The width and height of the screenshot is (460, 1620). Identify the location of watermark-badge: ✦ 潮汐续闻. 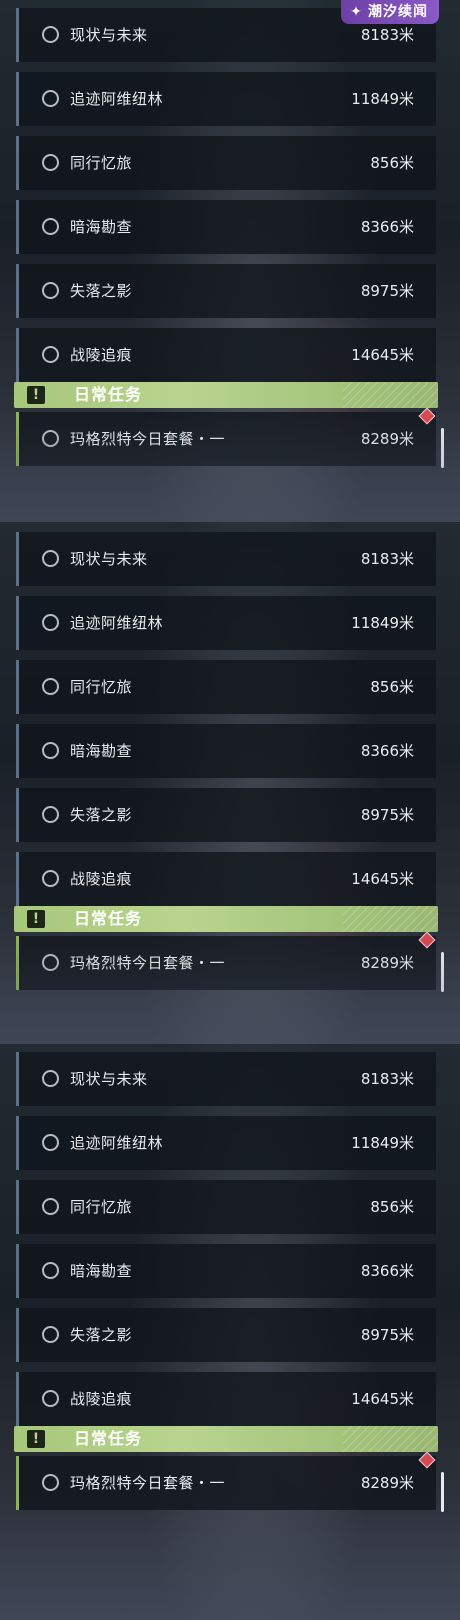
(390, 12).